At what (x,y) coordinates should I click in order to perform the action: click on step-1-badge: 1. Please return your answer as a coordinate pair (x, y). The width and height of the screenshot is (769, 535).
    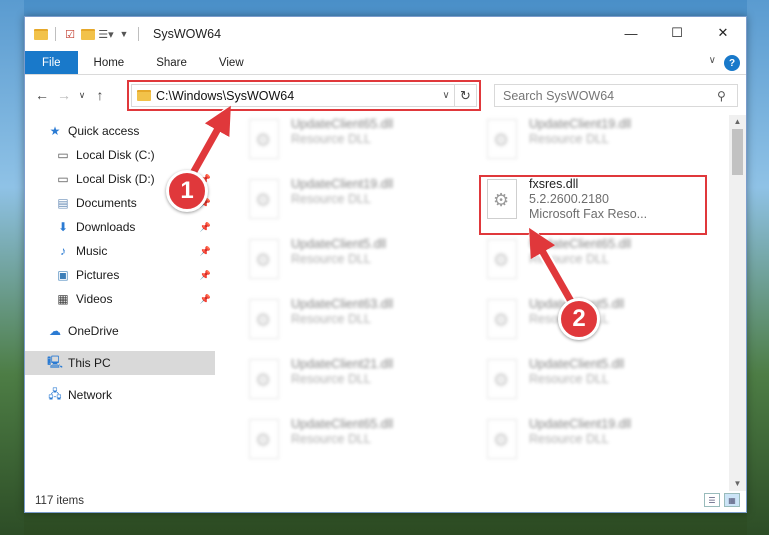
    Looking at the image, I should click on (187, 191).